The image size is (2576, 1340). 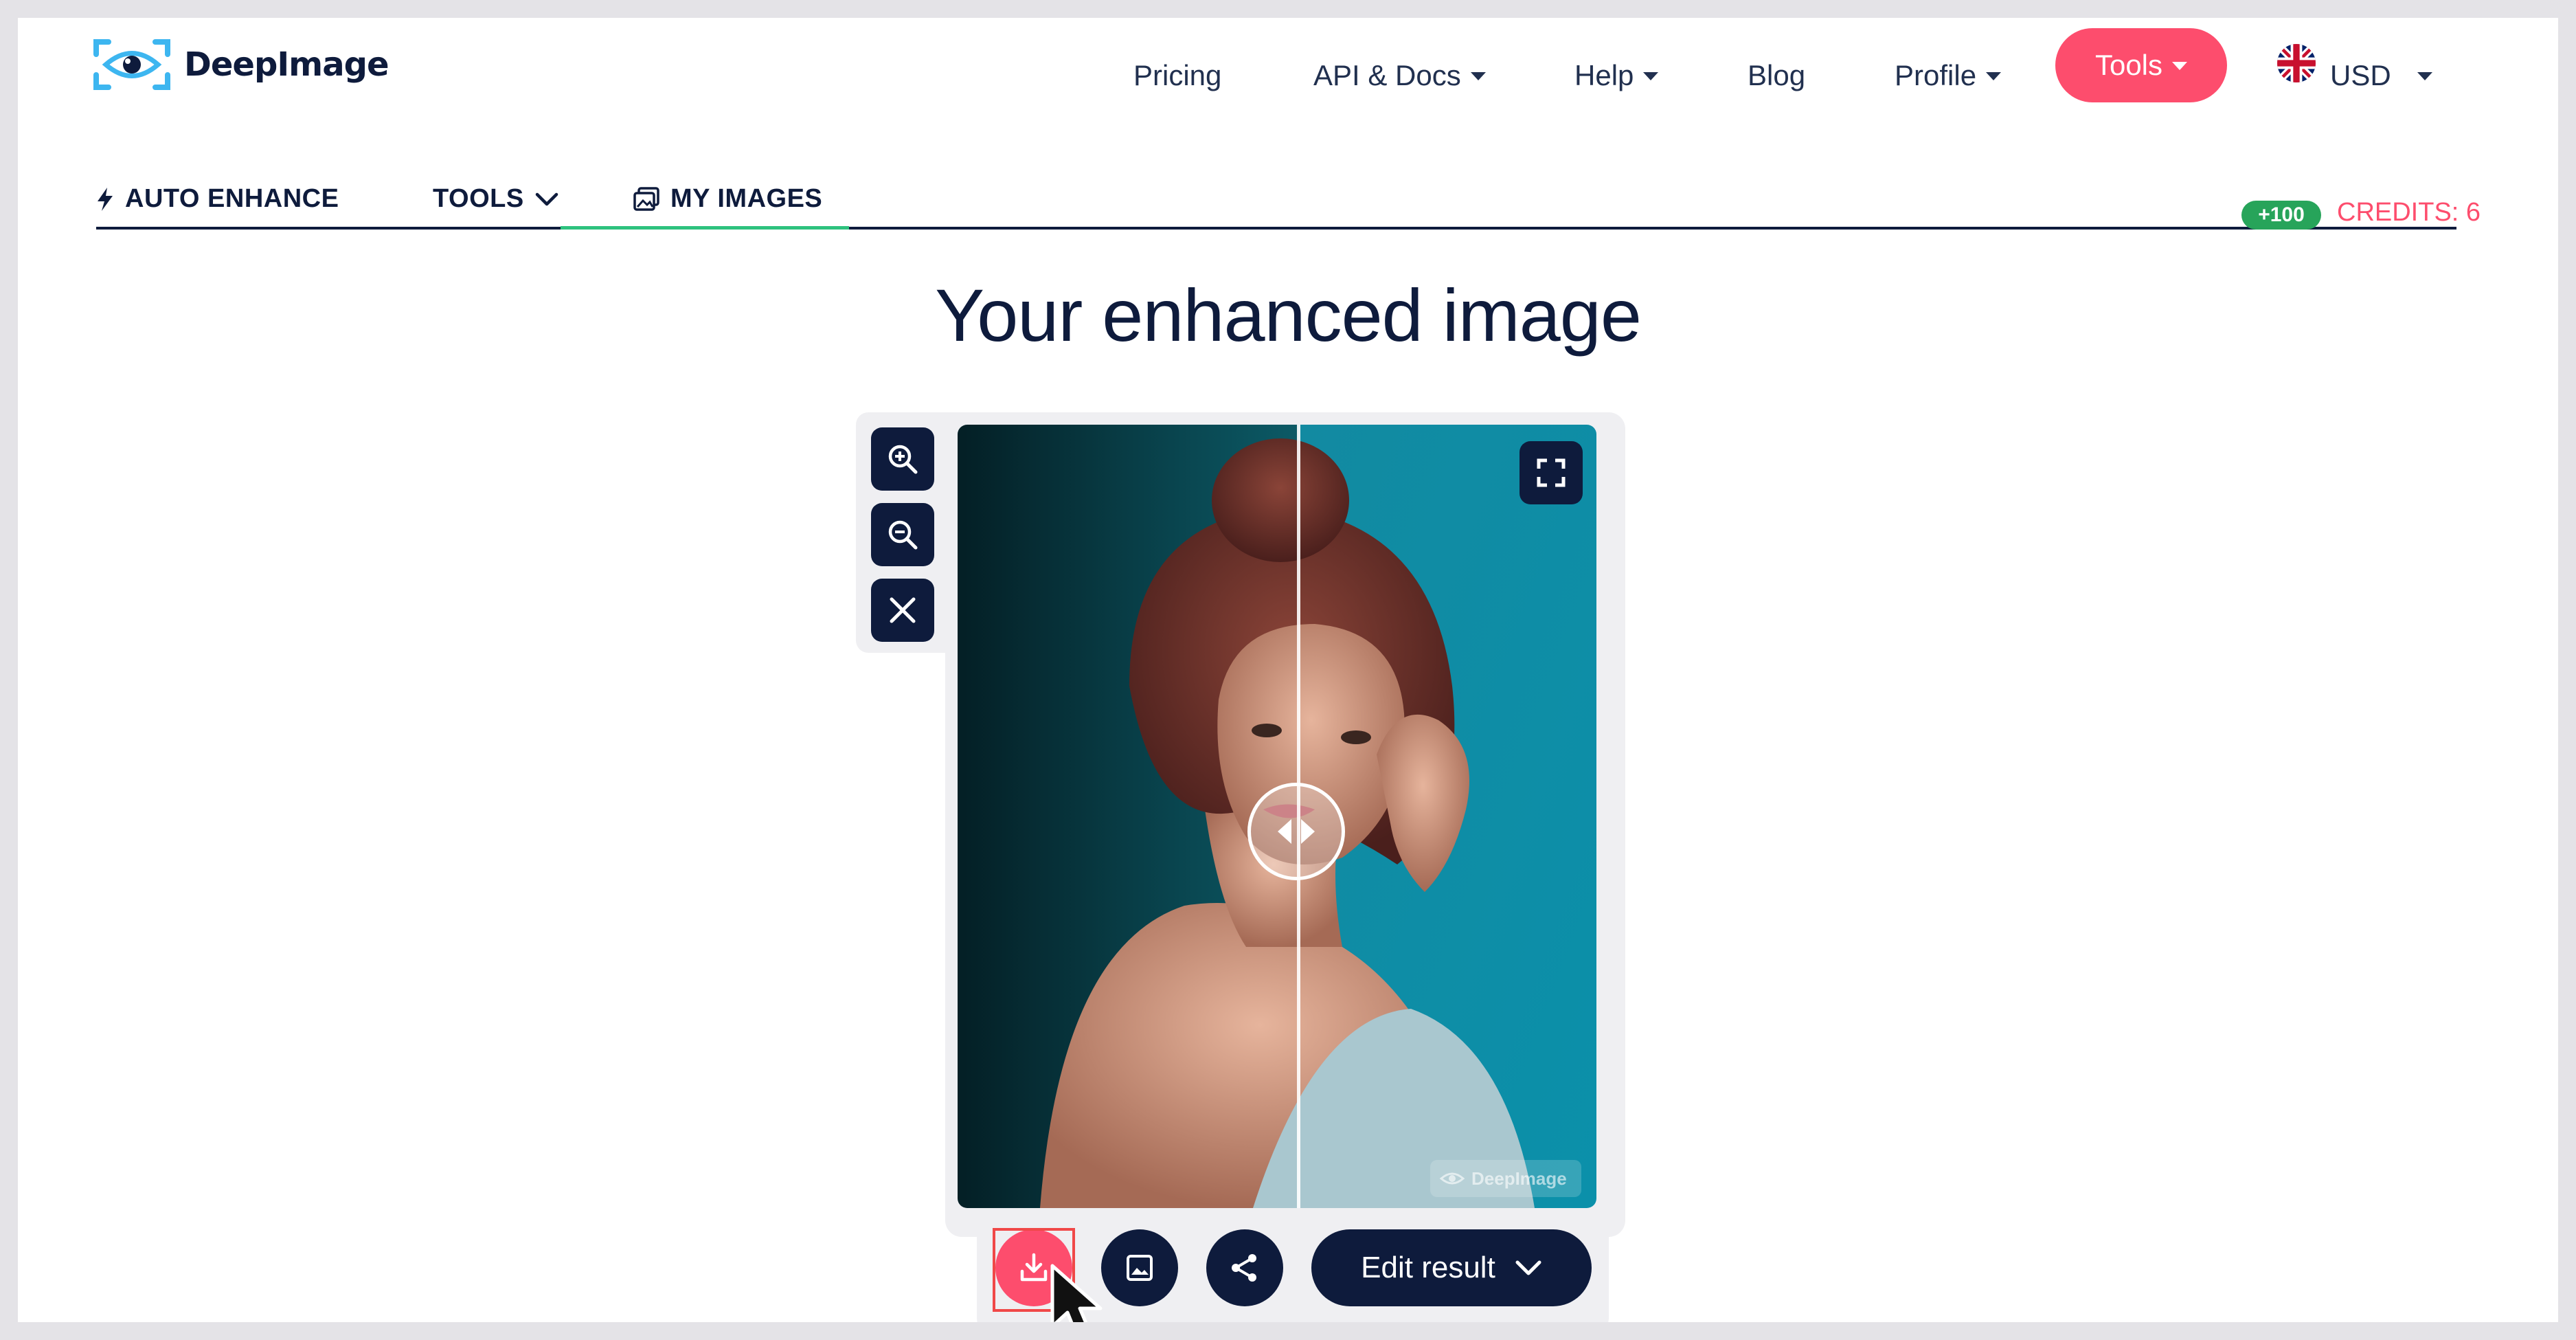 I want to click on nav-blog: Blog, so click(x=1776, y=75).